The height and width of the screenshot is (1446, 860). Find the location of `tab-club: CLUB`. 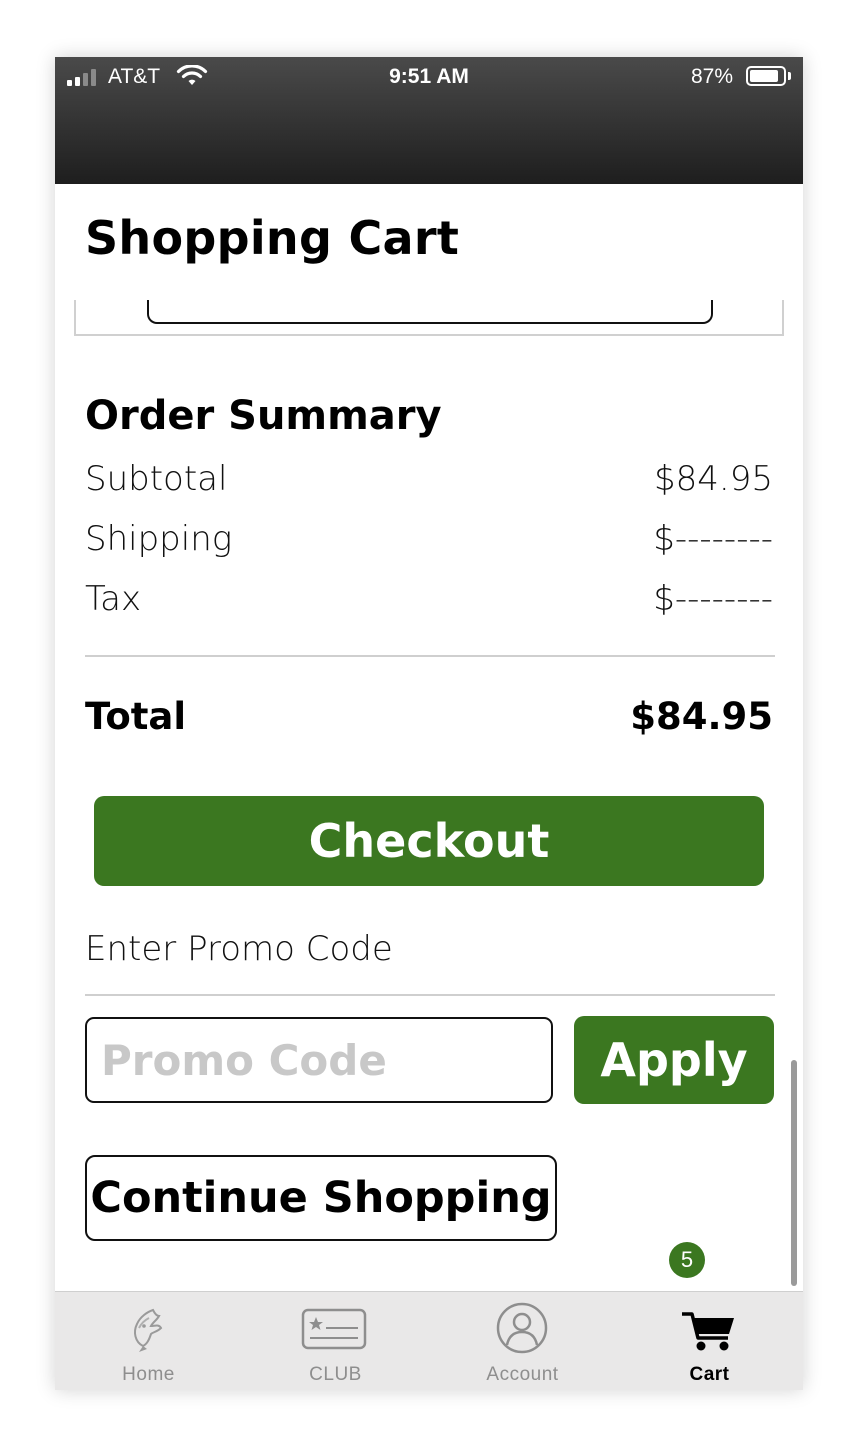

tab-club: CLUB is located at coordinates (335, 1341).